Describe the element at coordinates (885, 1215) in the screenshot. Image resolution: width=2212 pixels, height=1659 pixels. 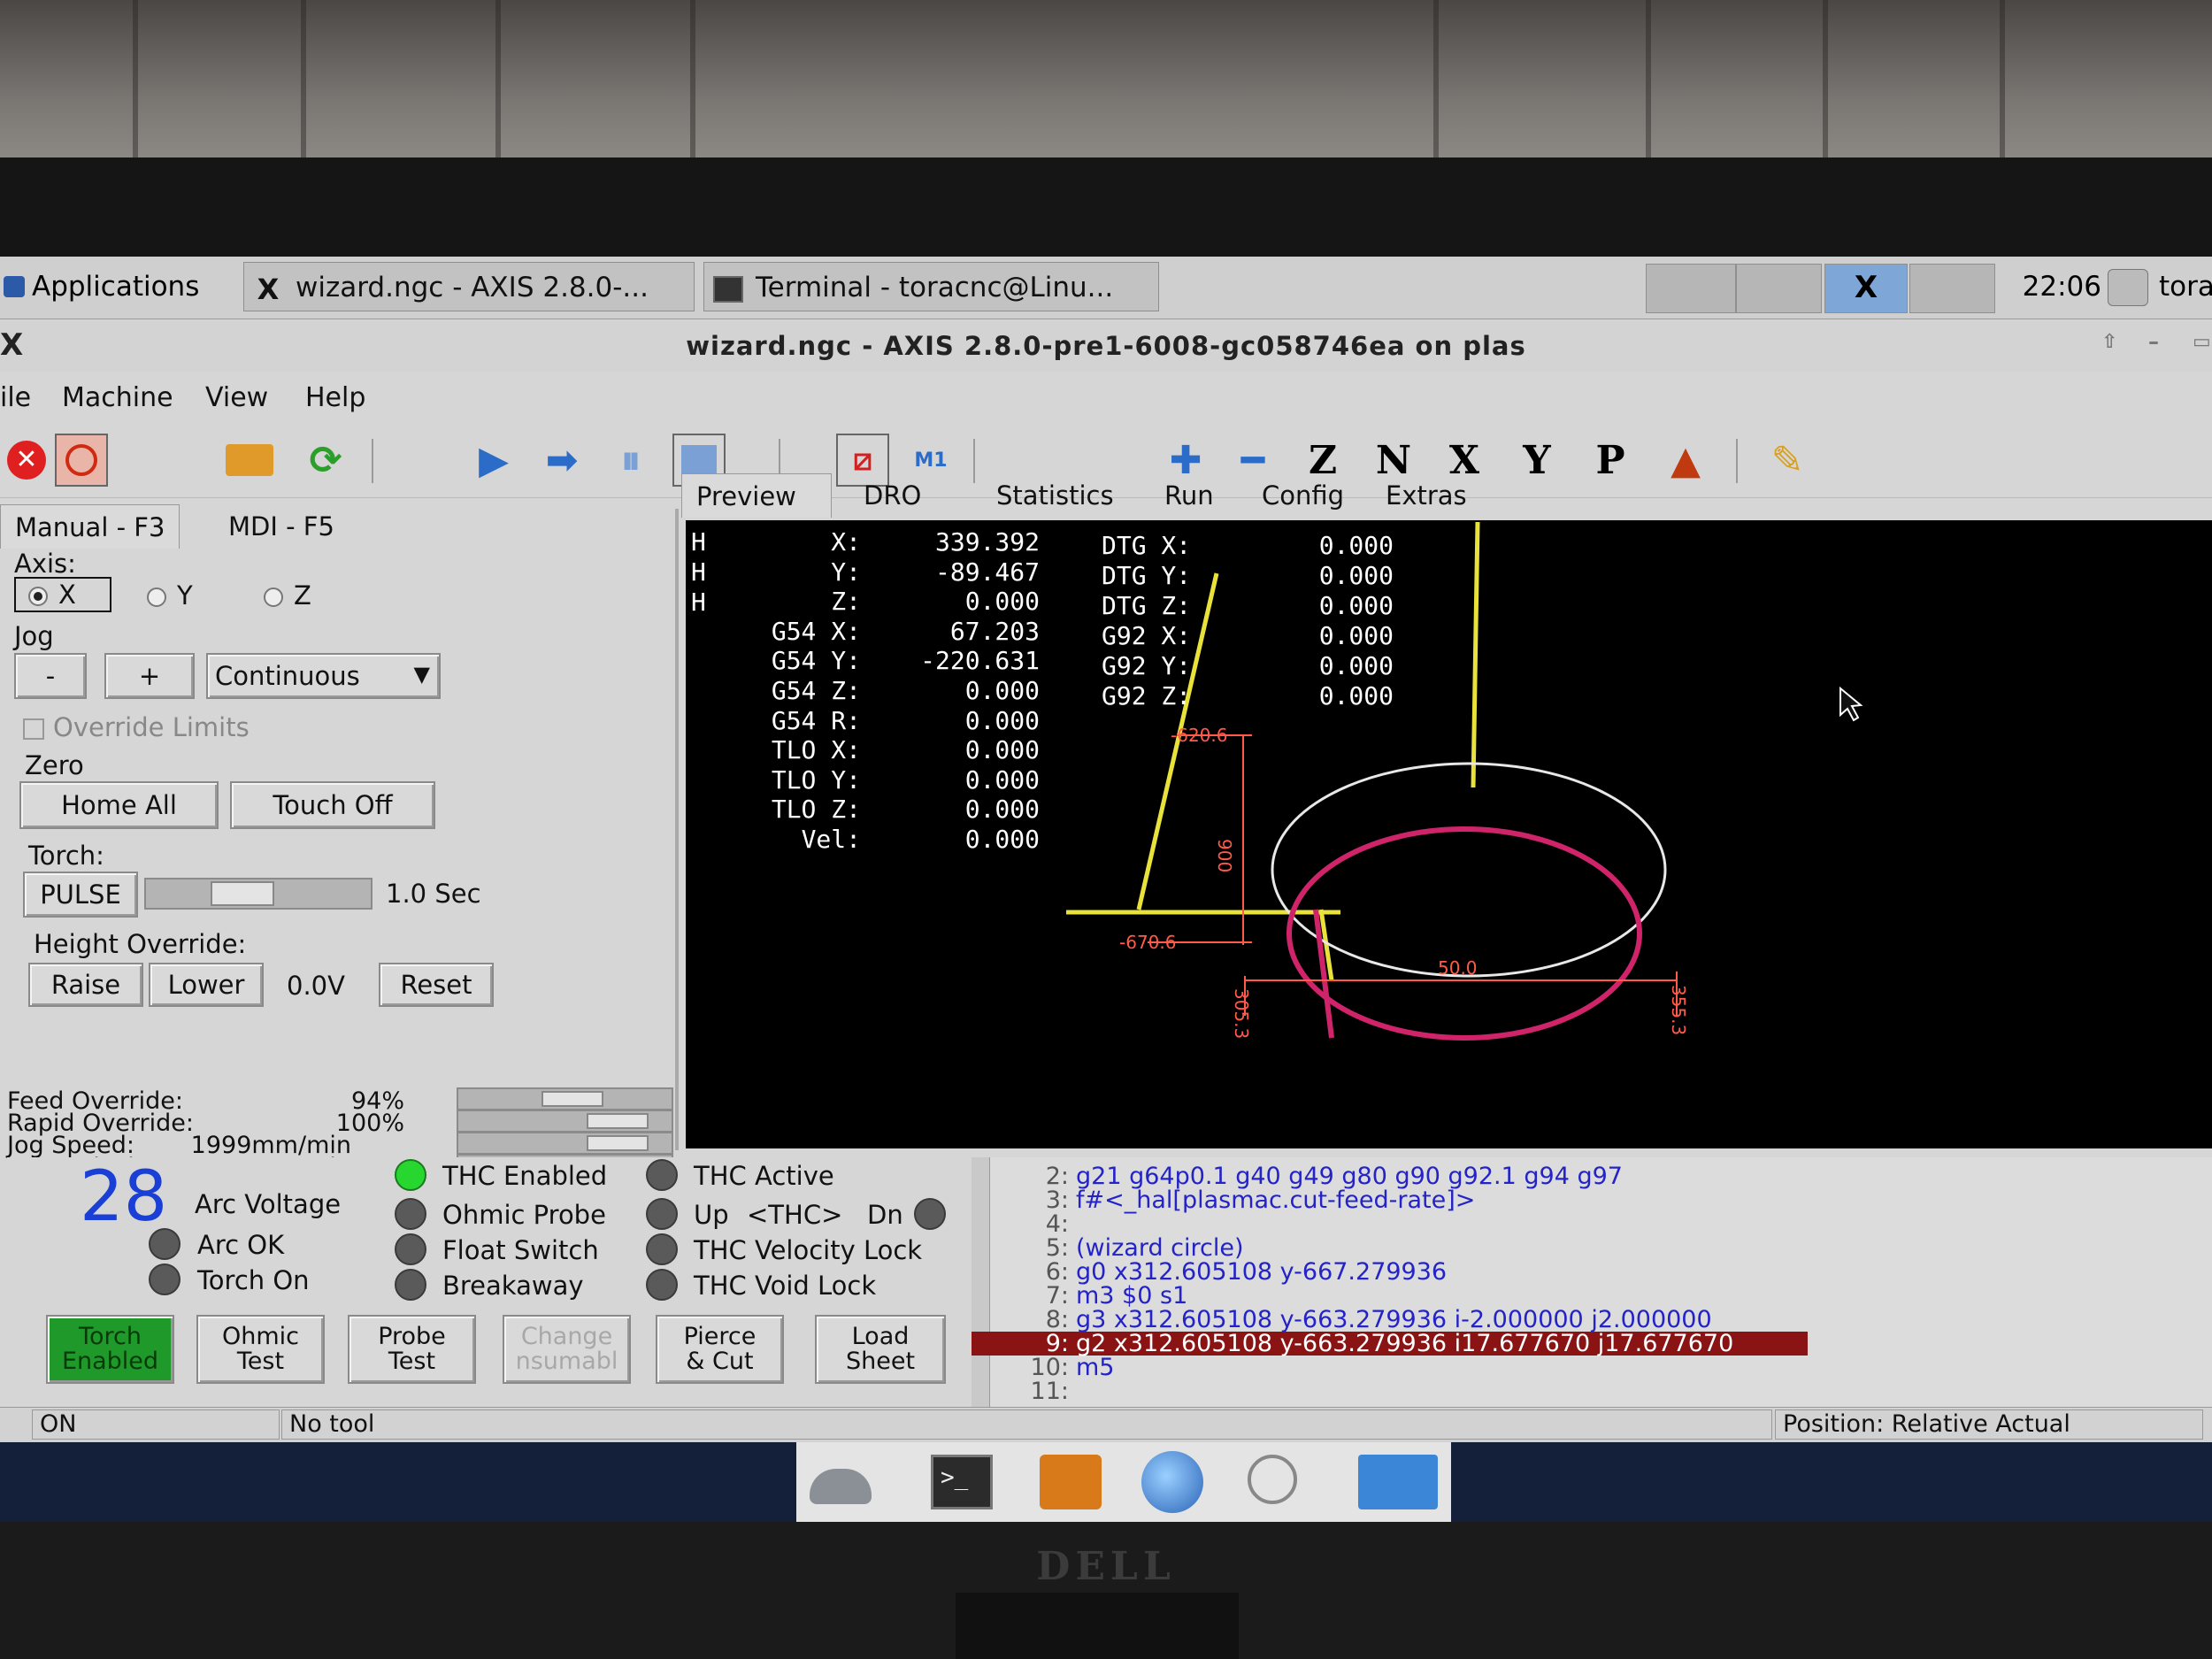
I see `thc-dn-label: Dn` at that location.